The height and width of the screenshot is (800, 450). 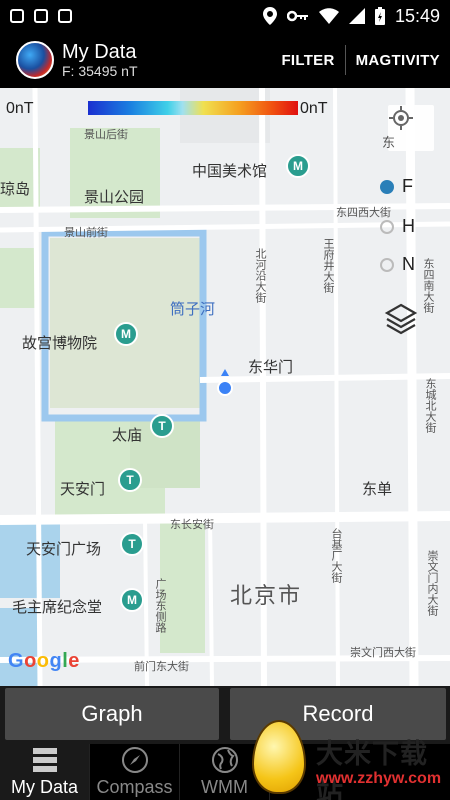 I want to click on map-label: 毛主席纪念堂, so click(x=57, y=607).